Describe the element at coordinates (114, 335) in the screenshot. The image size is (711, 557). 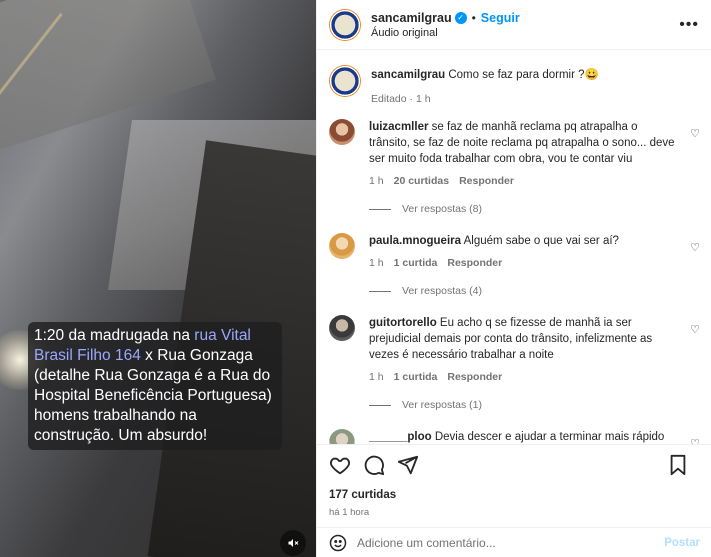
I see `video-caption-prefix: 1:20 da madrugada na` at that location.